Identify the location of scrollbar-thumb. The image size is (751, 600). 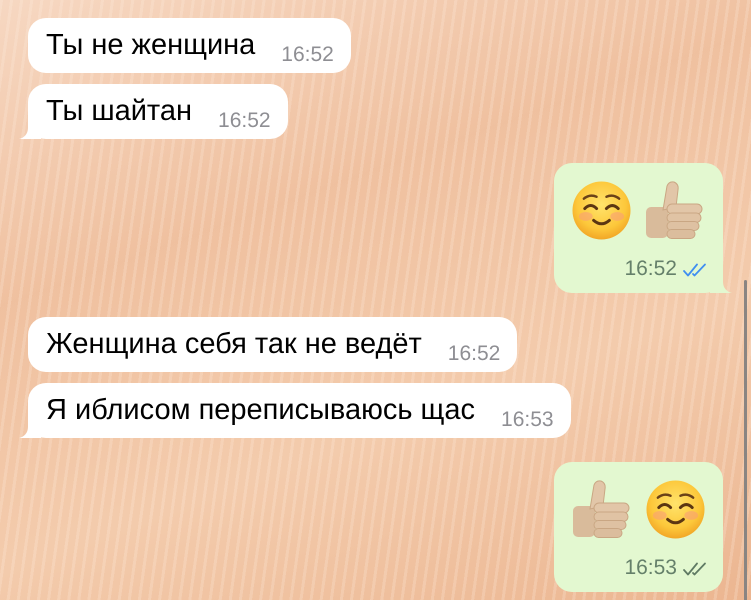
(745, 440).